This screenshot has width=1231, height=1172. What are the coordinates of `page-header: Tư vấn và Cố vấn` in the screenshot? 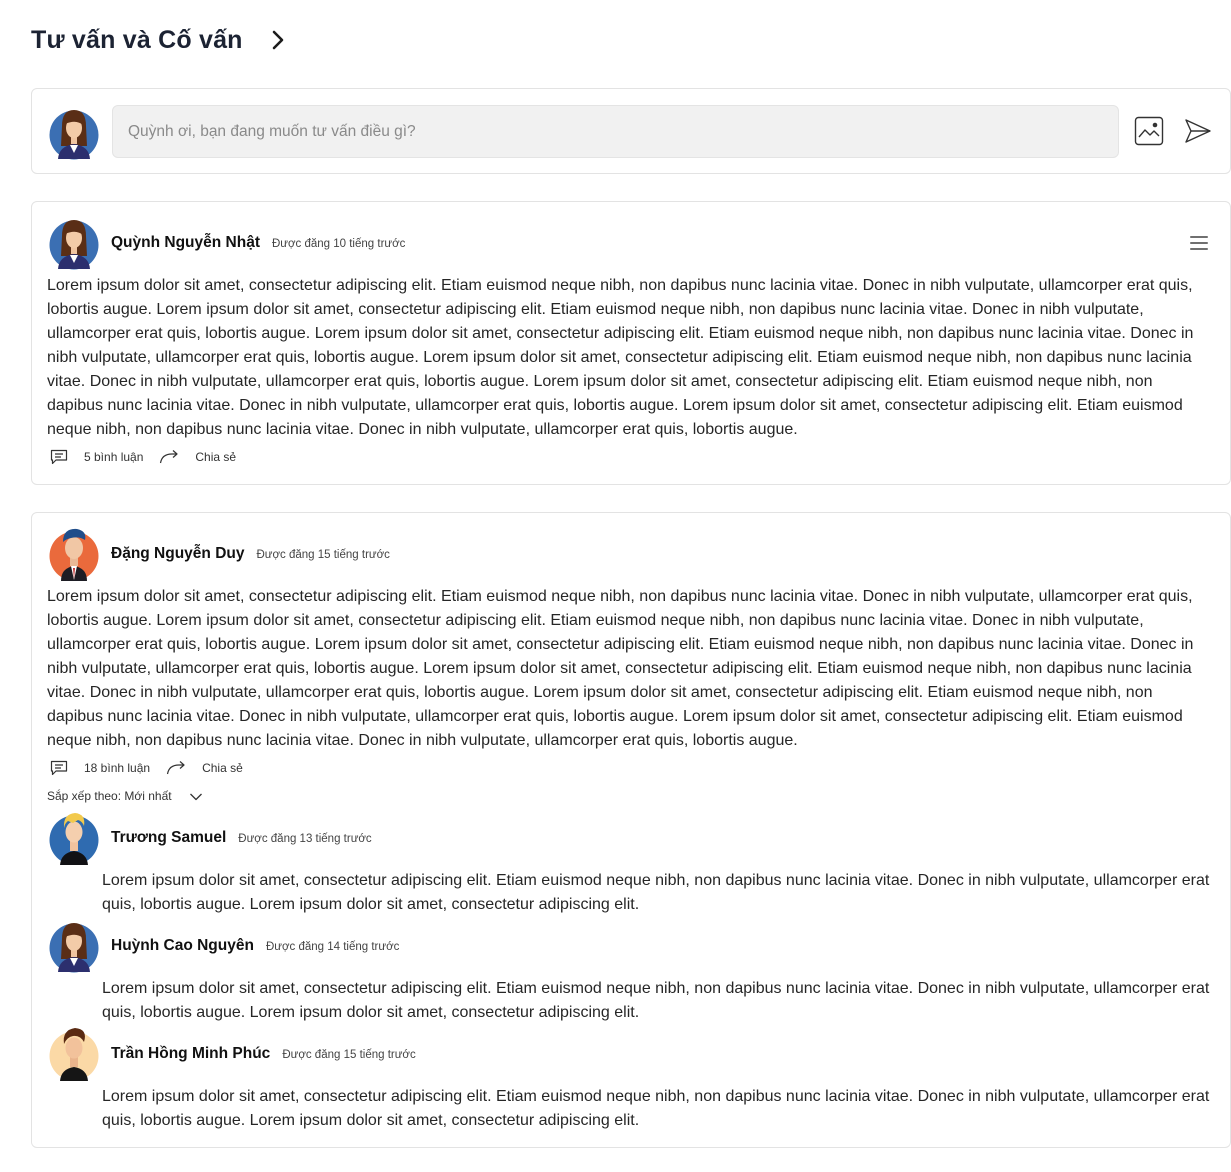 It's located at (160, 40).